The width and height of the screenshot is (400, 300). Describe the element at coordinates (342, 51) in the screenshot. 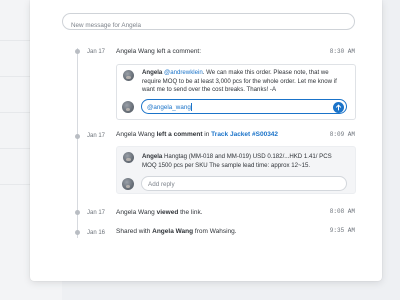

I see `entry-time: 8:30 AM` at that location.